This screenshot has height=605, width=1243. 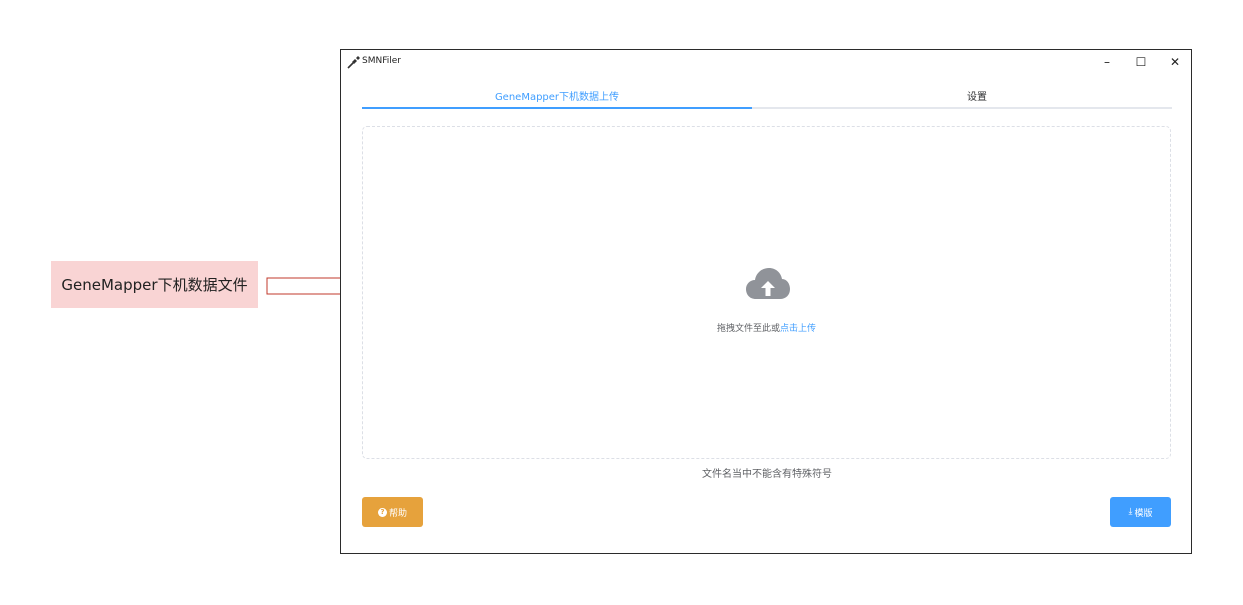 I want to click on minimize-button: –, so click(x=1107, y=62).